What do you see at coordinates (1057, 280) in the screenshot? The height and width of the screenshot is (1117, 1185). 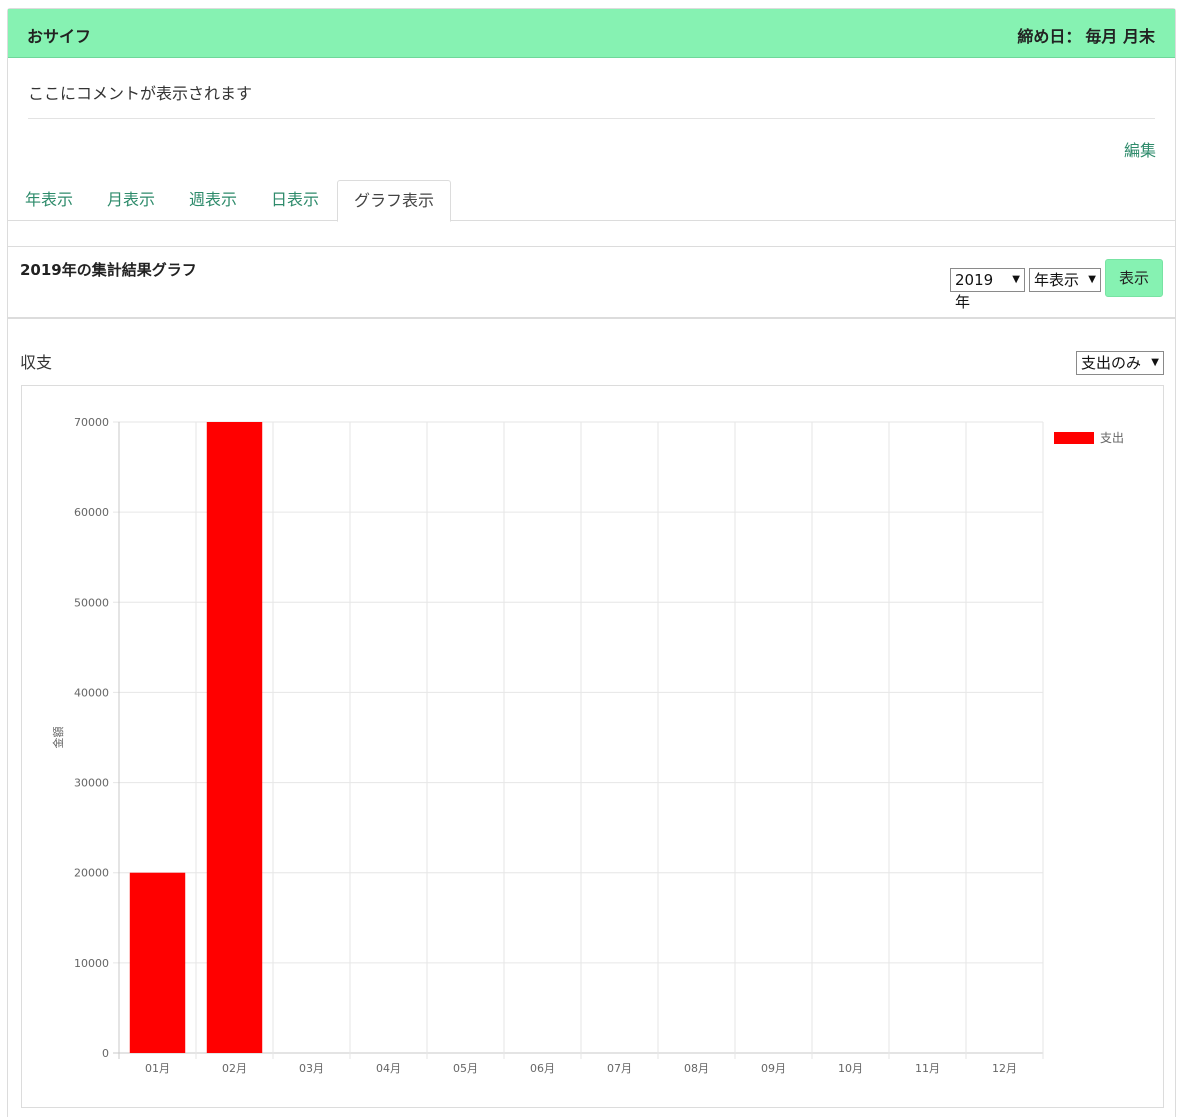 I see `mode-select-value: 年表示` at bounding box center [1057, 280].